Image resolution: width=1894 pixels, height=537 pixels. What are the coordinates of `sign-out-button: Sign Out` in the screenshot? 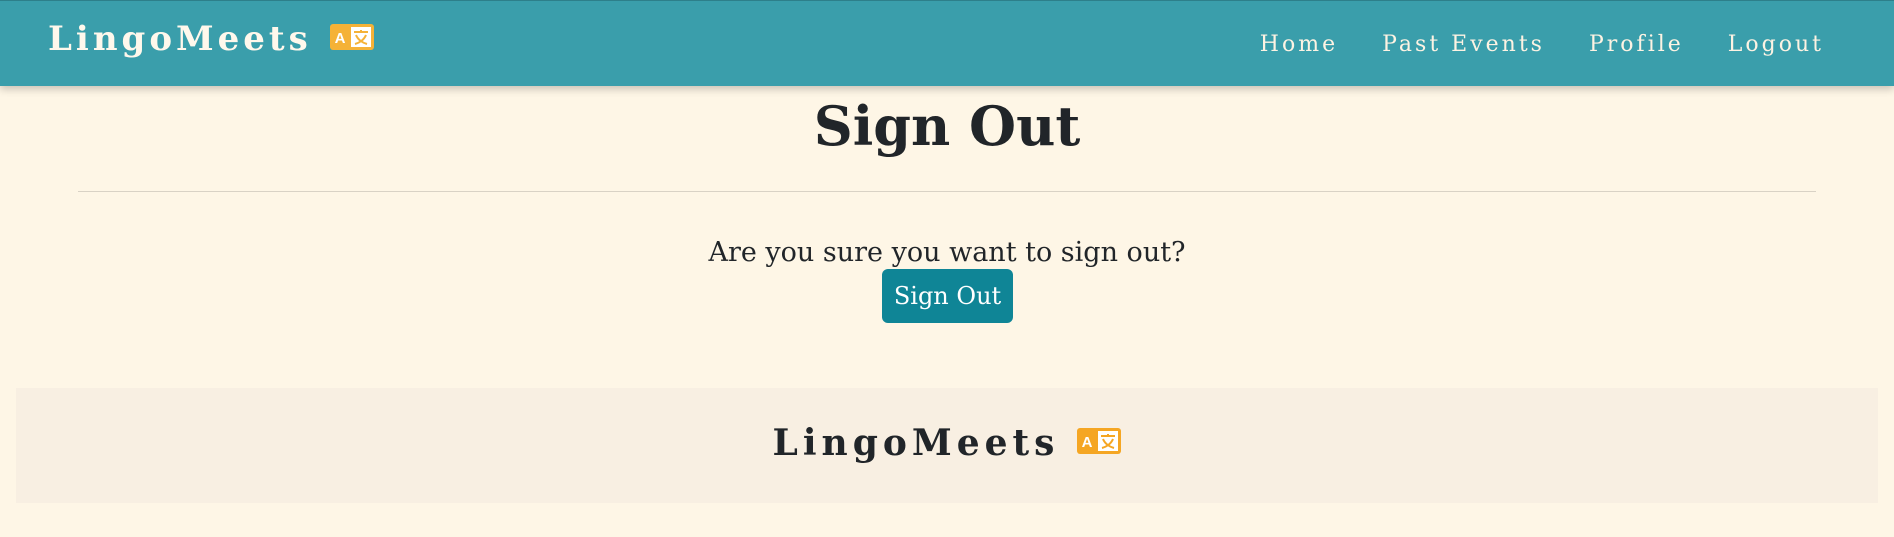 It's located at (947, 296).